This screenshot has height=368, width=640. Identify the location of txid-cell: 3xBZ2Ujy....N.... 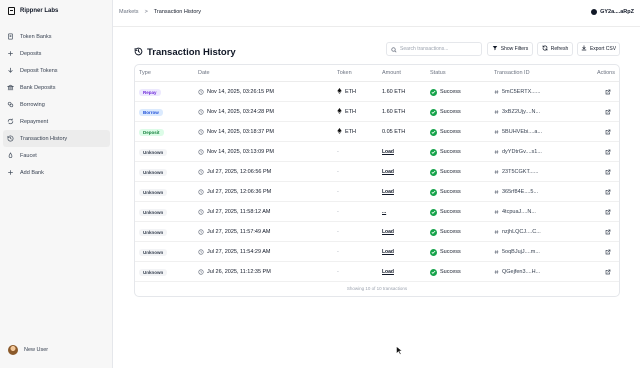
(517, 112).